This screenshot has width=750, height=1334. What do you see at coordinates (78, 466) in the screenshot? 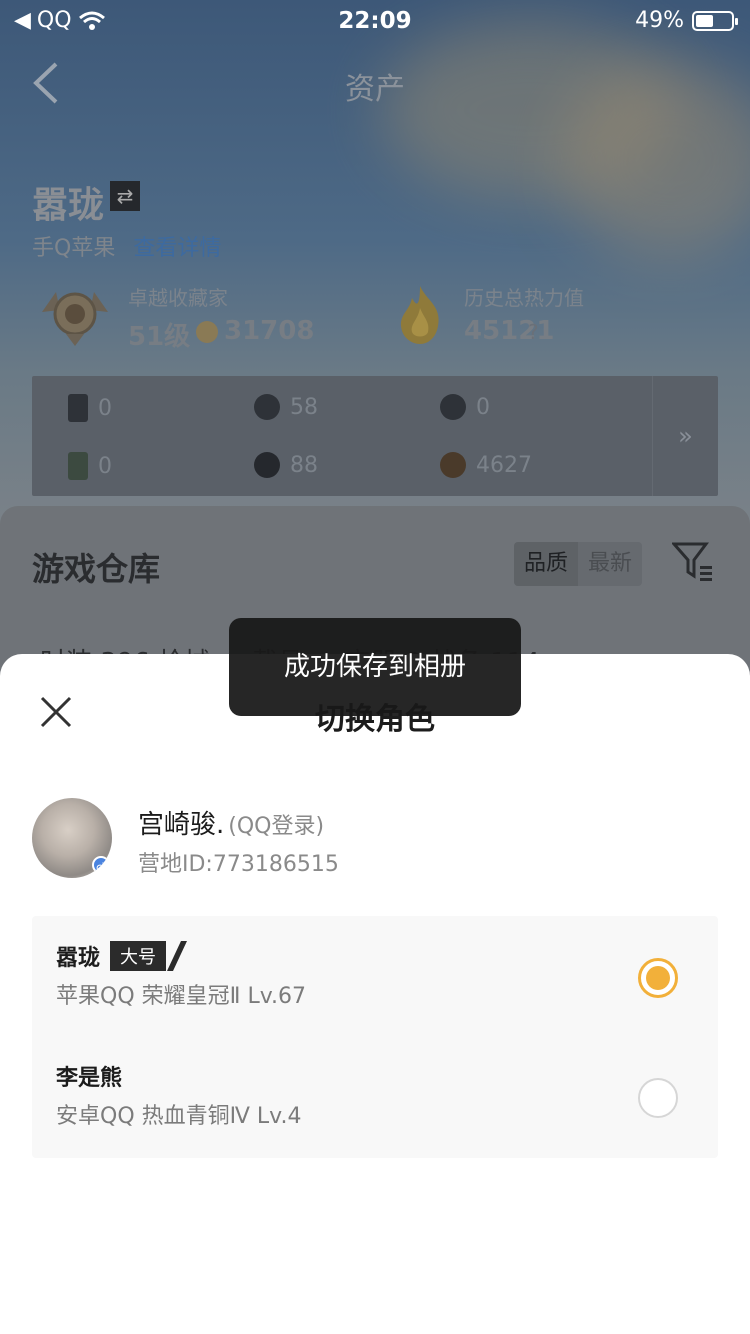
I see `green-card-icon` at bounding box center [78, 466].